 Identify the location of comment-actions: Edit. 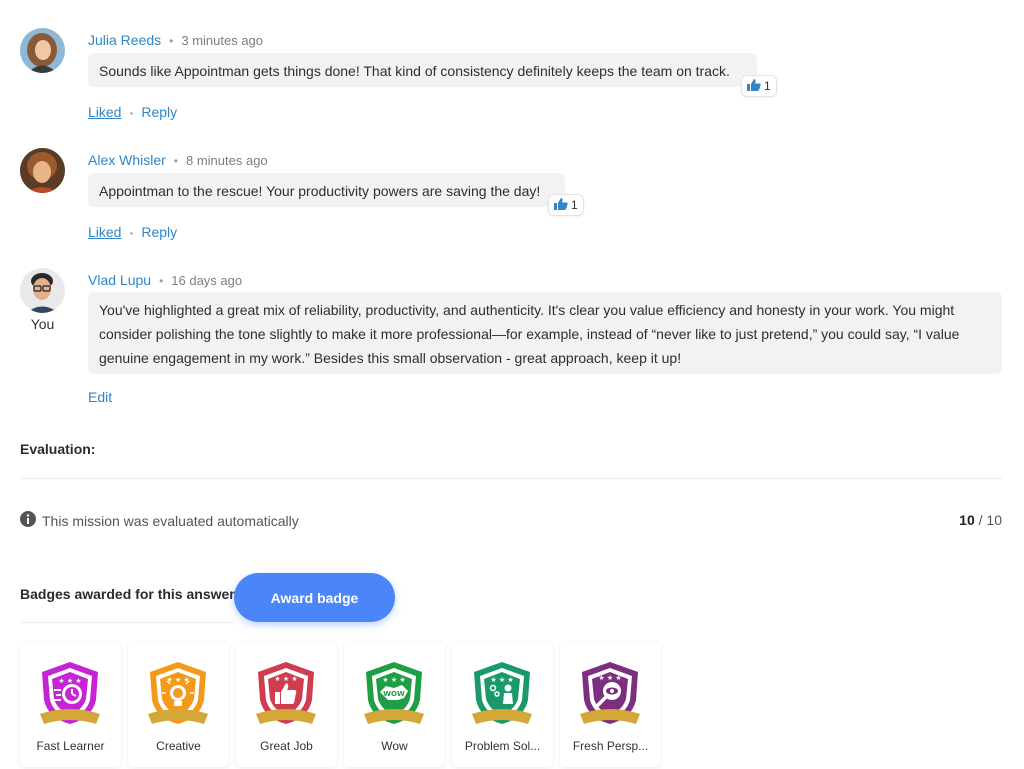
(100, 397).